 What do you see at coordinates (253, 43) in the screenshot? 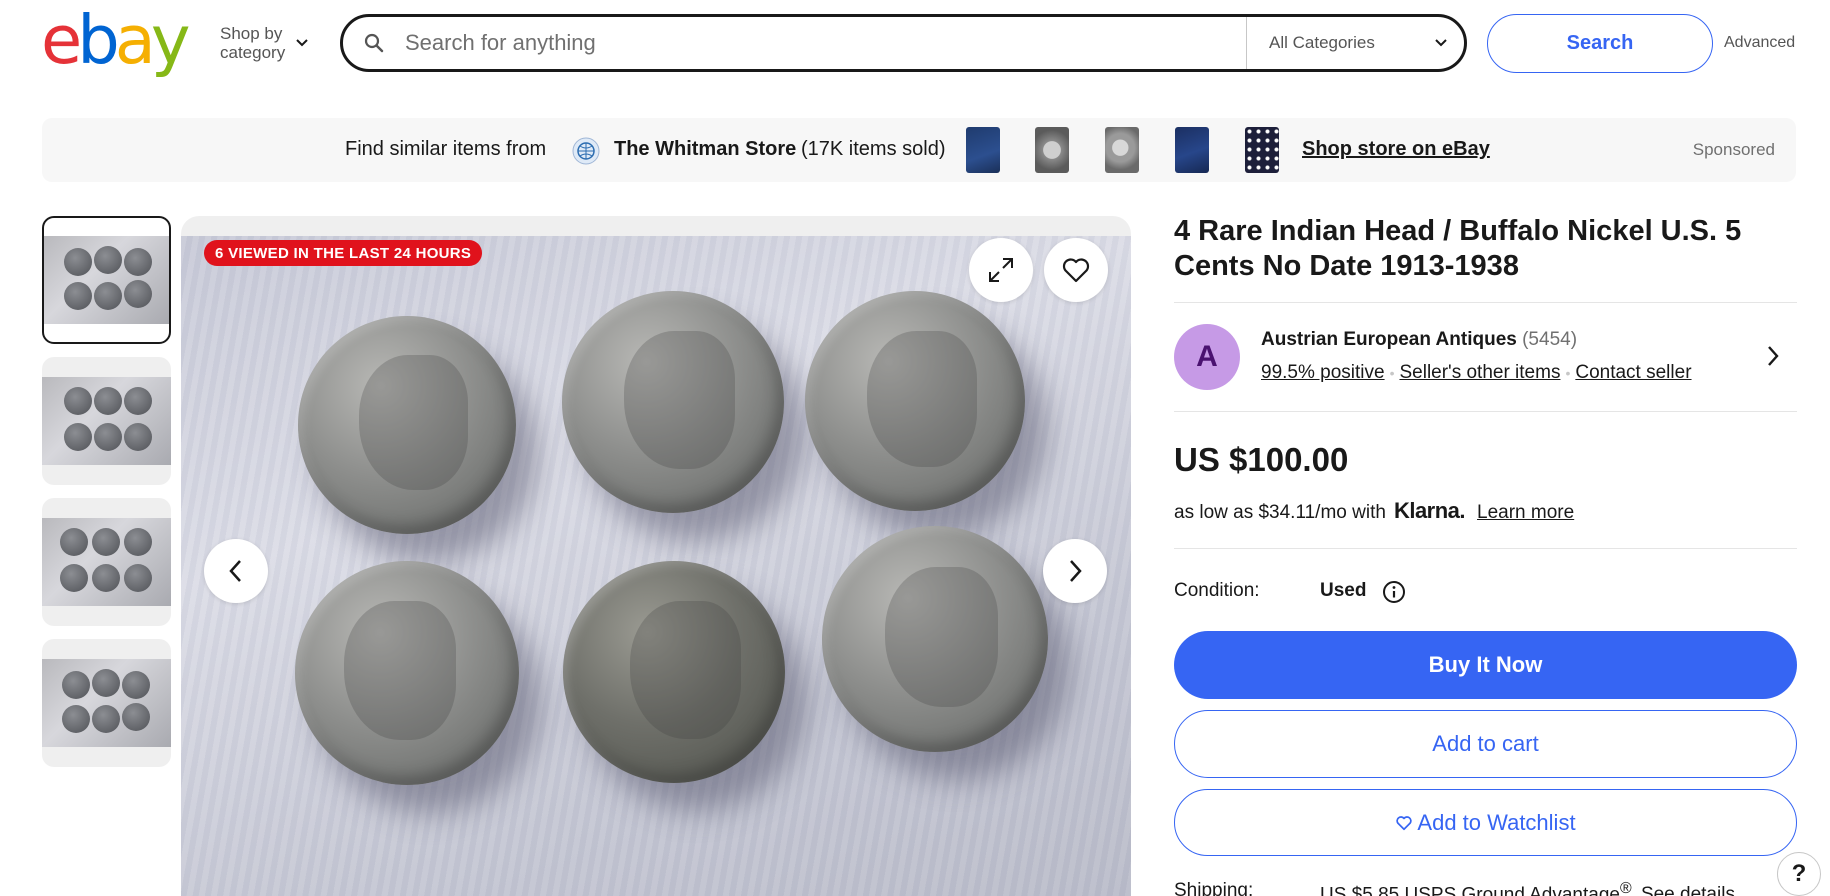
I see `shop-by-category-label: Shop by category` at bounding box center [253, 43].